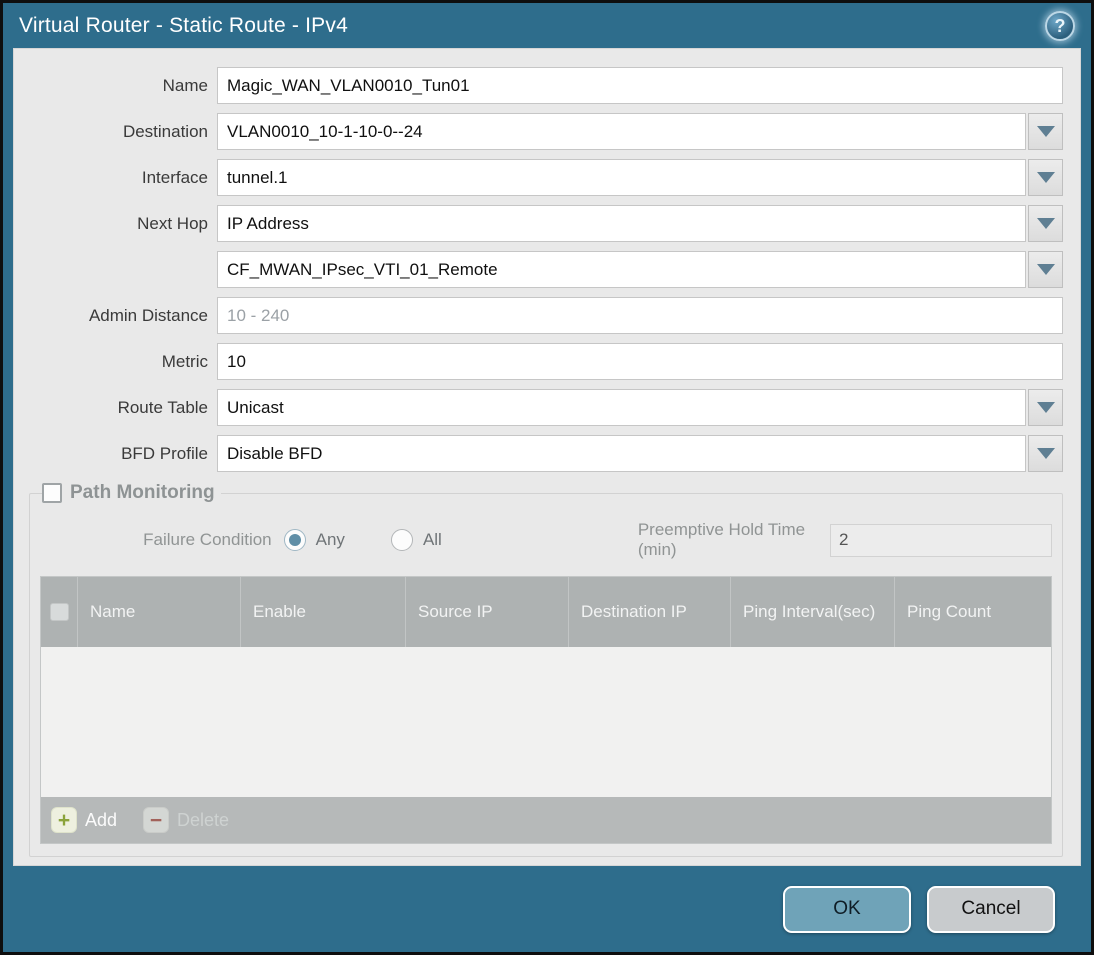 Image resolution: width=1094 pixels, height=955 pixels. I want to click on interface-dropdown-button, so click(1045, 177).